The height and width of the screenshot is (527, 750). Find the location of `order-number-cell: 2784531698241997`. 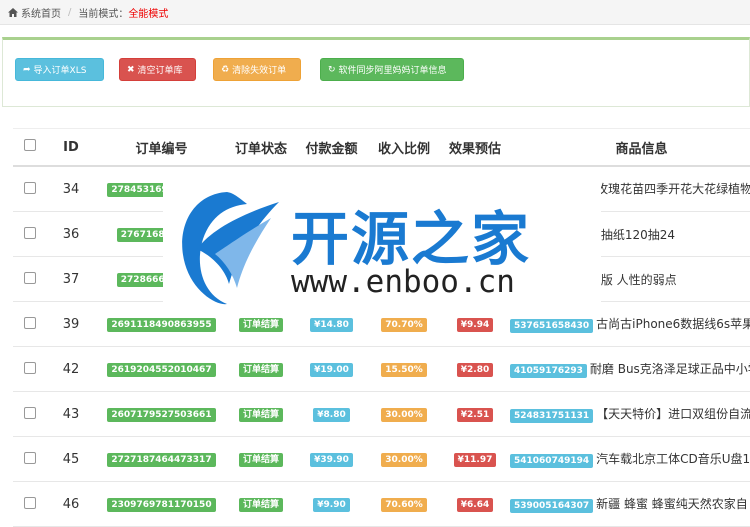

order-number-cell: 2784531698241997 is located at coordinates (161, 189).